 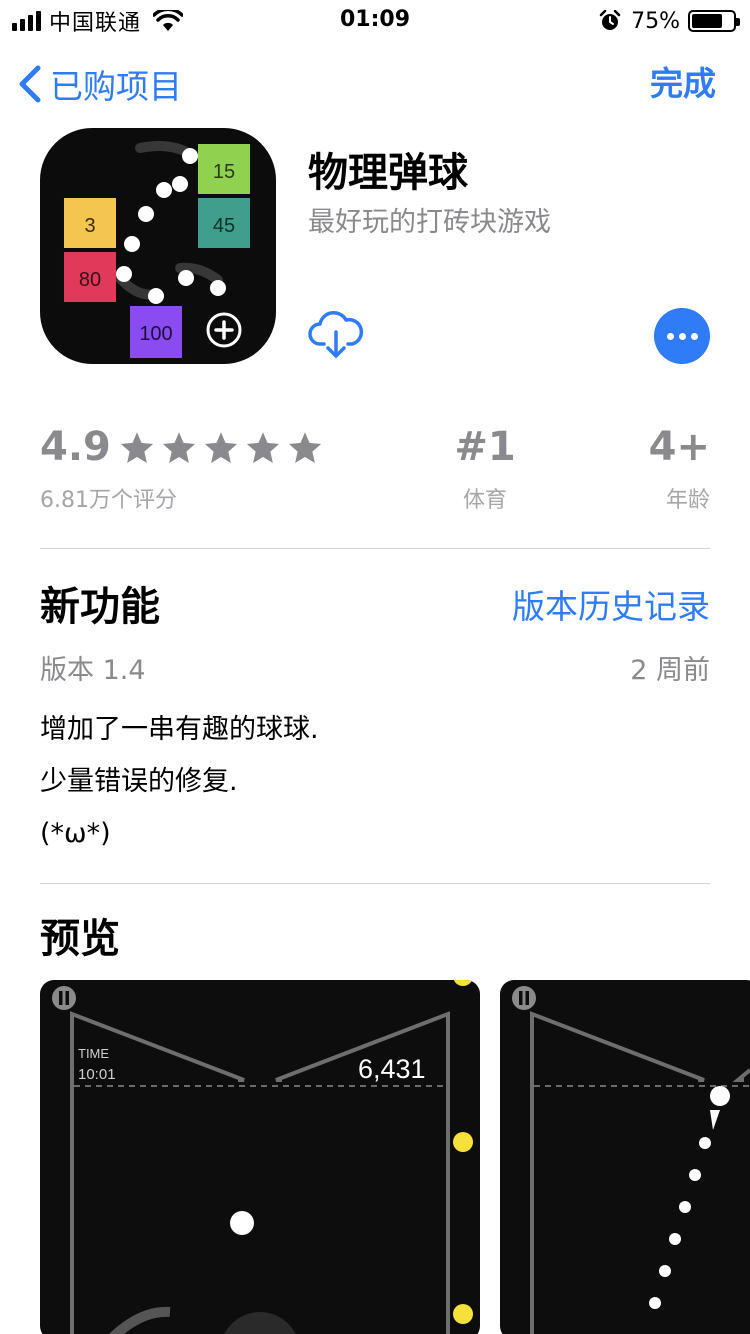 What do you see at coordinates (484, 500) in the screenshot?
I see `chart-rank-category: 体育` at bounding box center [484, 500].